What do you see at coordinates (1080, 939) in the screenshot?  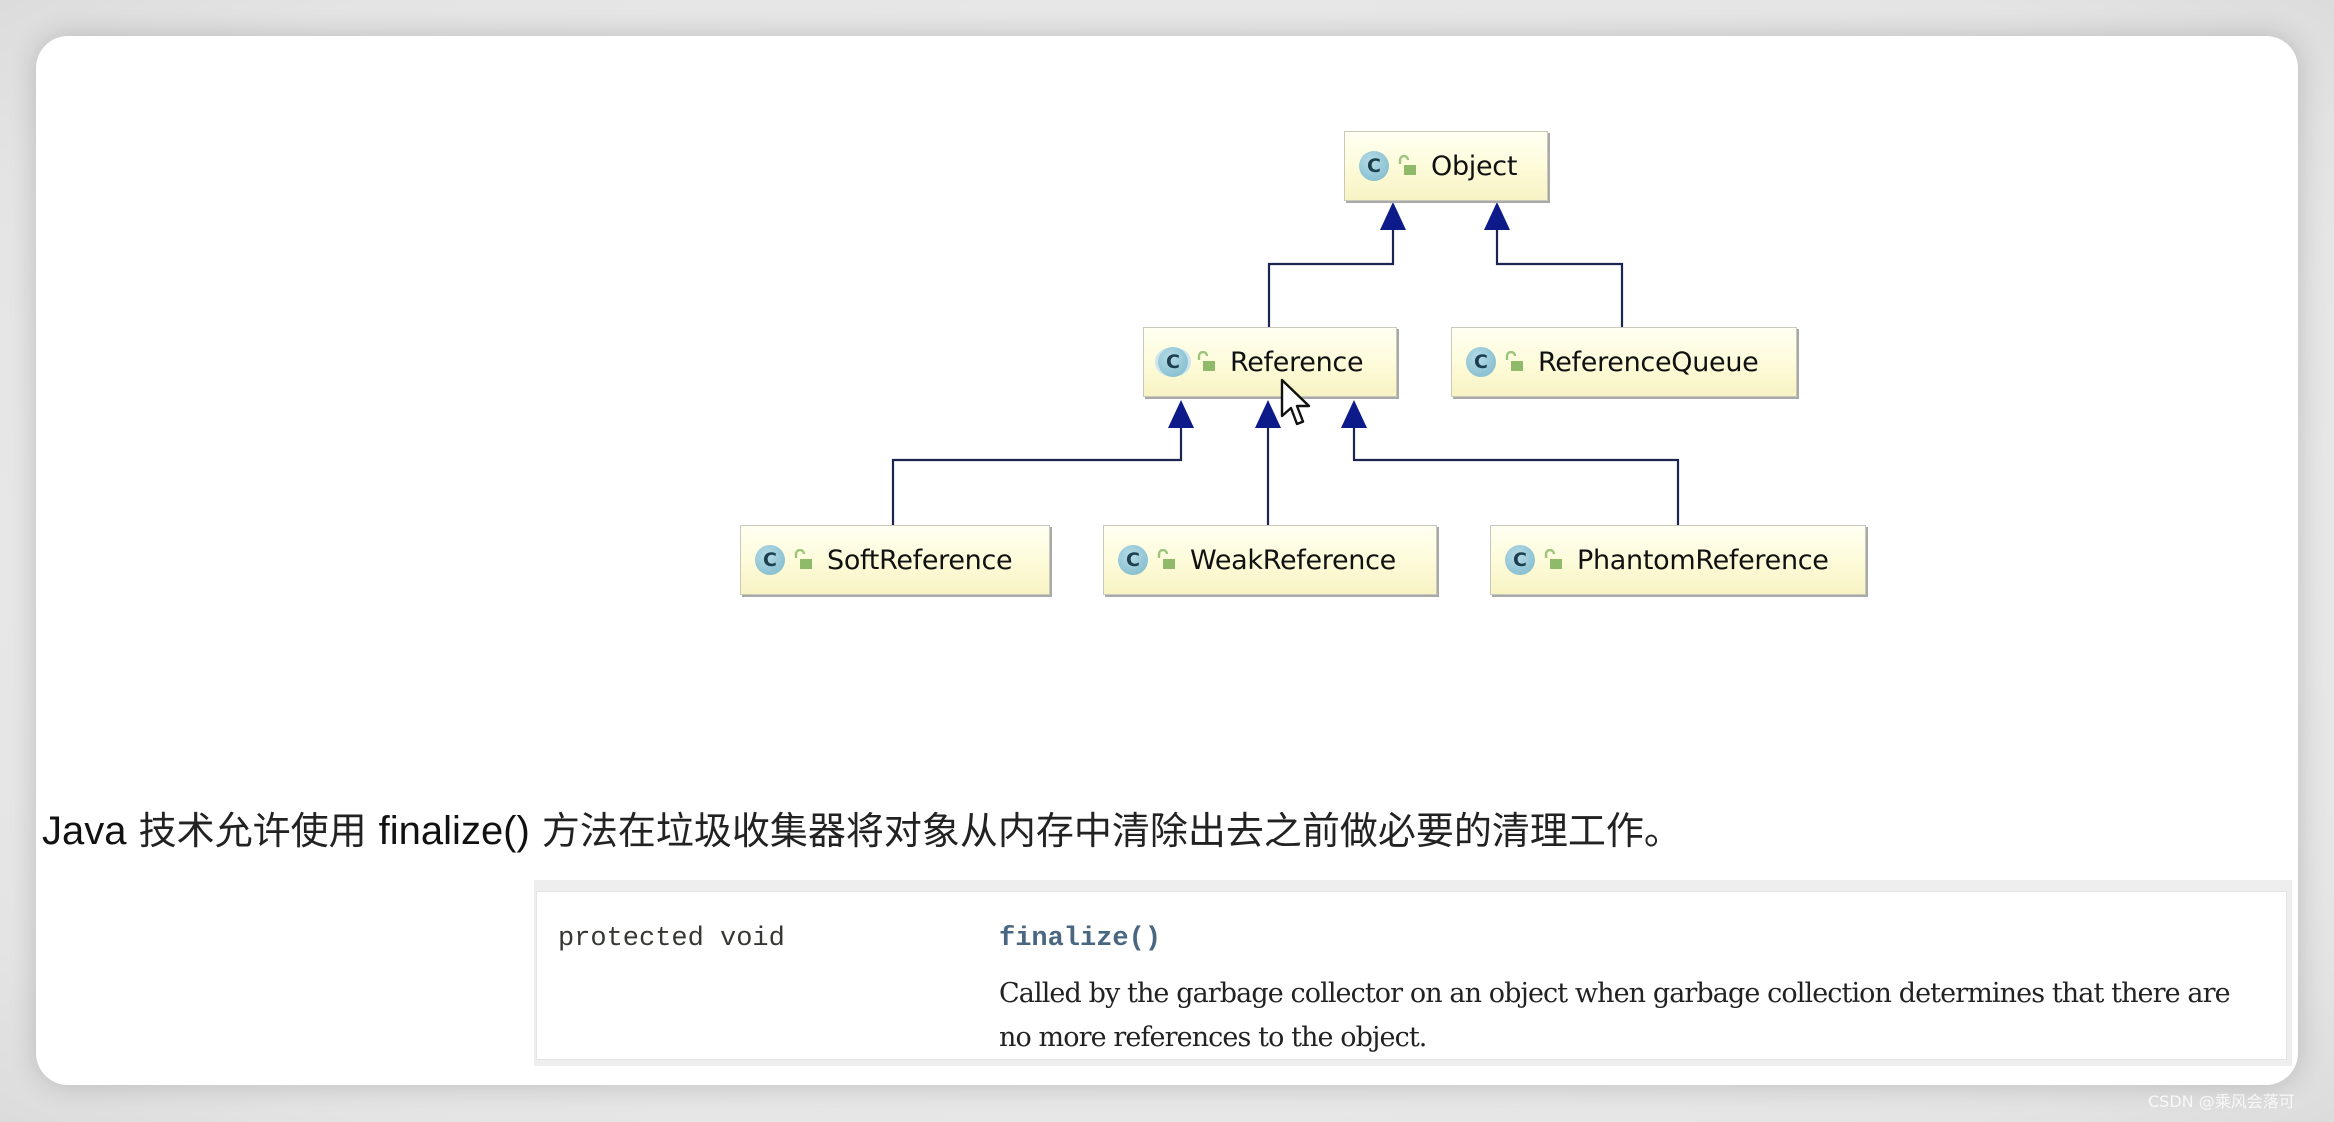 I see `method-name-link: finalize()` at bounding box center [1080, 939].